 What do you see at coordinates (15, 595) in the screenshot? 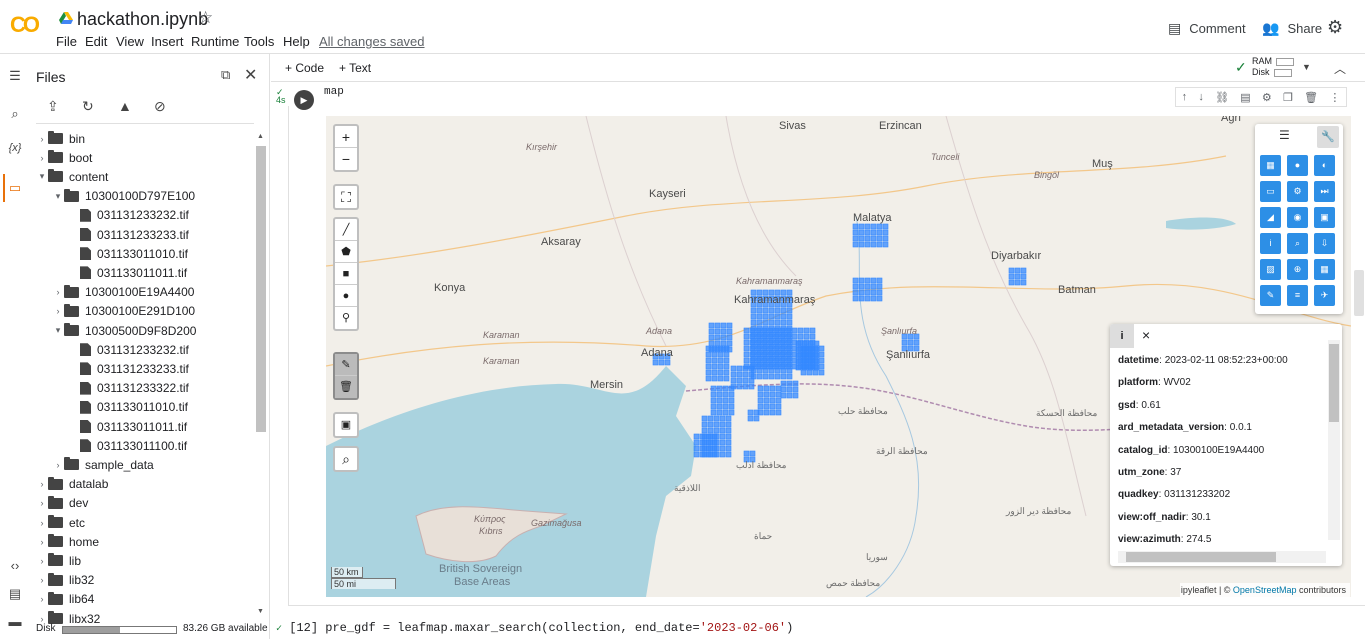
I see `command-palette-icon: ▤` at bounding box center [15, 595].